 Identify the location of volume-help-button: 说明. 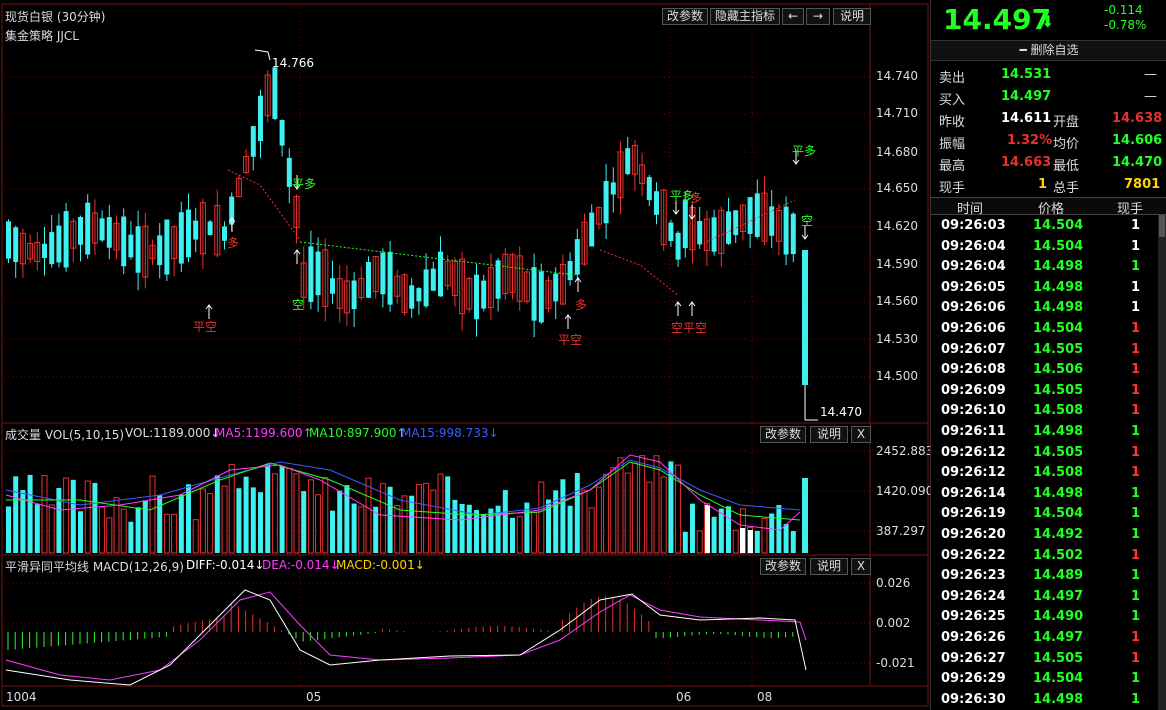
(829, 434).